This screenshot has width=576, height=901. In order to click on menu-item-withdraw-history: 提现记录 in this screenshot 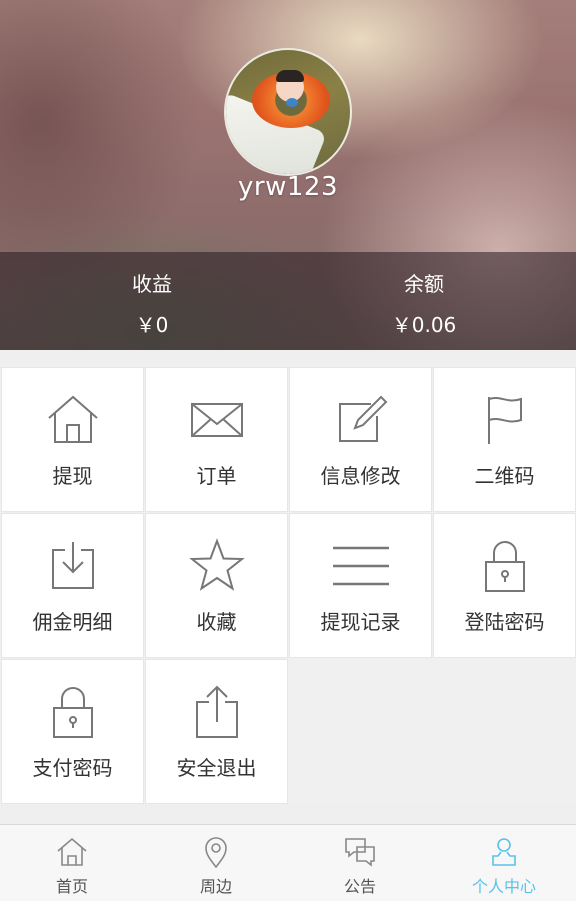, I will do `click(360, 585)`.